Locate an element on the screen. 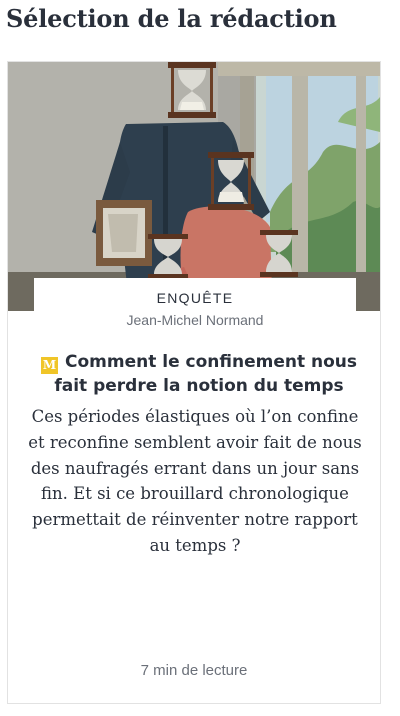 The image size is (400, 716). section-title: Sélection de la rédaction is located at coordinates (171, 18).